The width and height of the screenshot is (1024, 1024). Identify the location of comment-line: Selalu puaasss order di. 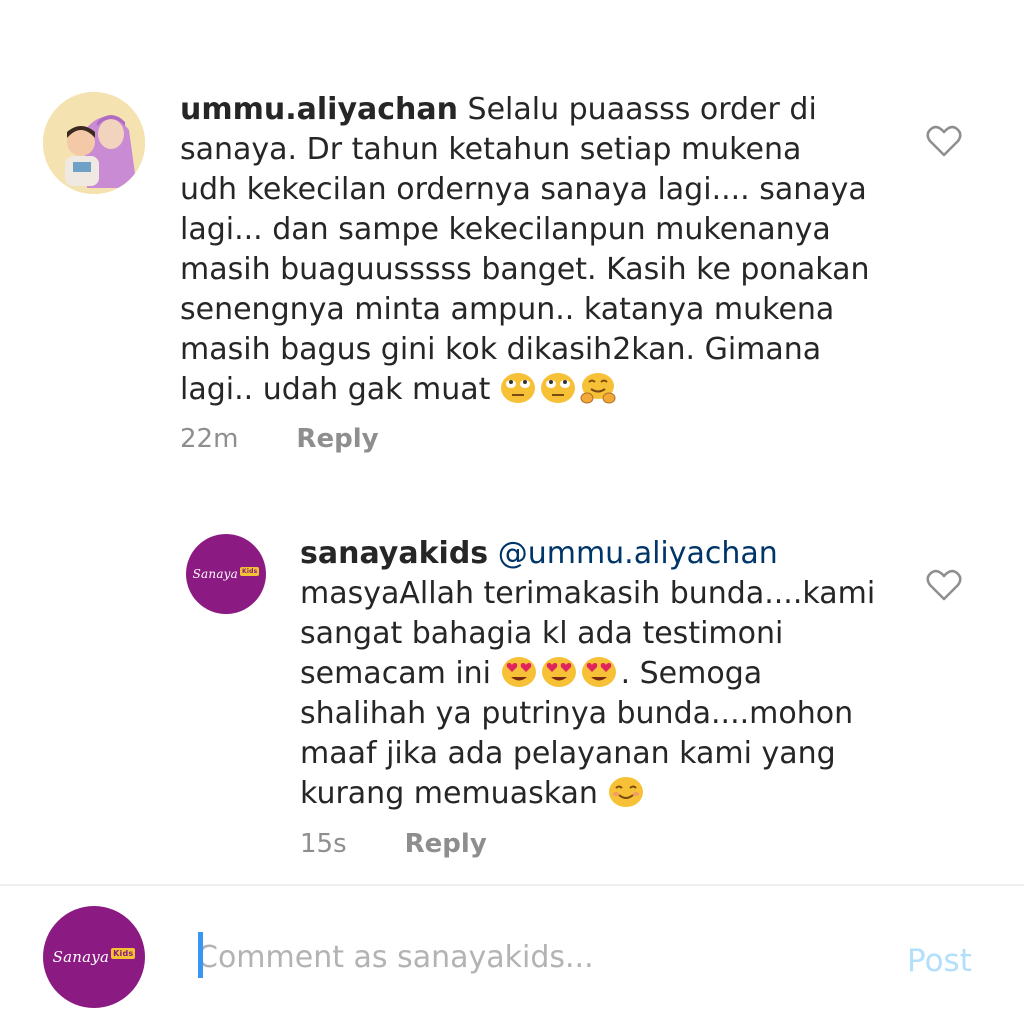
(642, 109).